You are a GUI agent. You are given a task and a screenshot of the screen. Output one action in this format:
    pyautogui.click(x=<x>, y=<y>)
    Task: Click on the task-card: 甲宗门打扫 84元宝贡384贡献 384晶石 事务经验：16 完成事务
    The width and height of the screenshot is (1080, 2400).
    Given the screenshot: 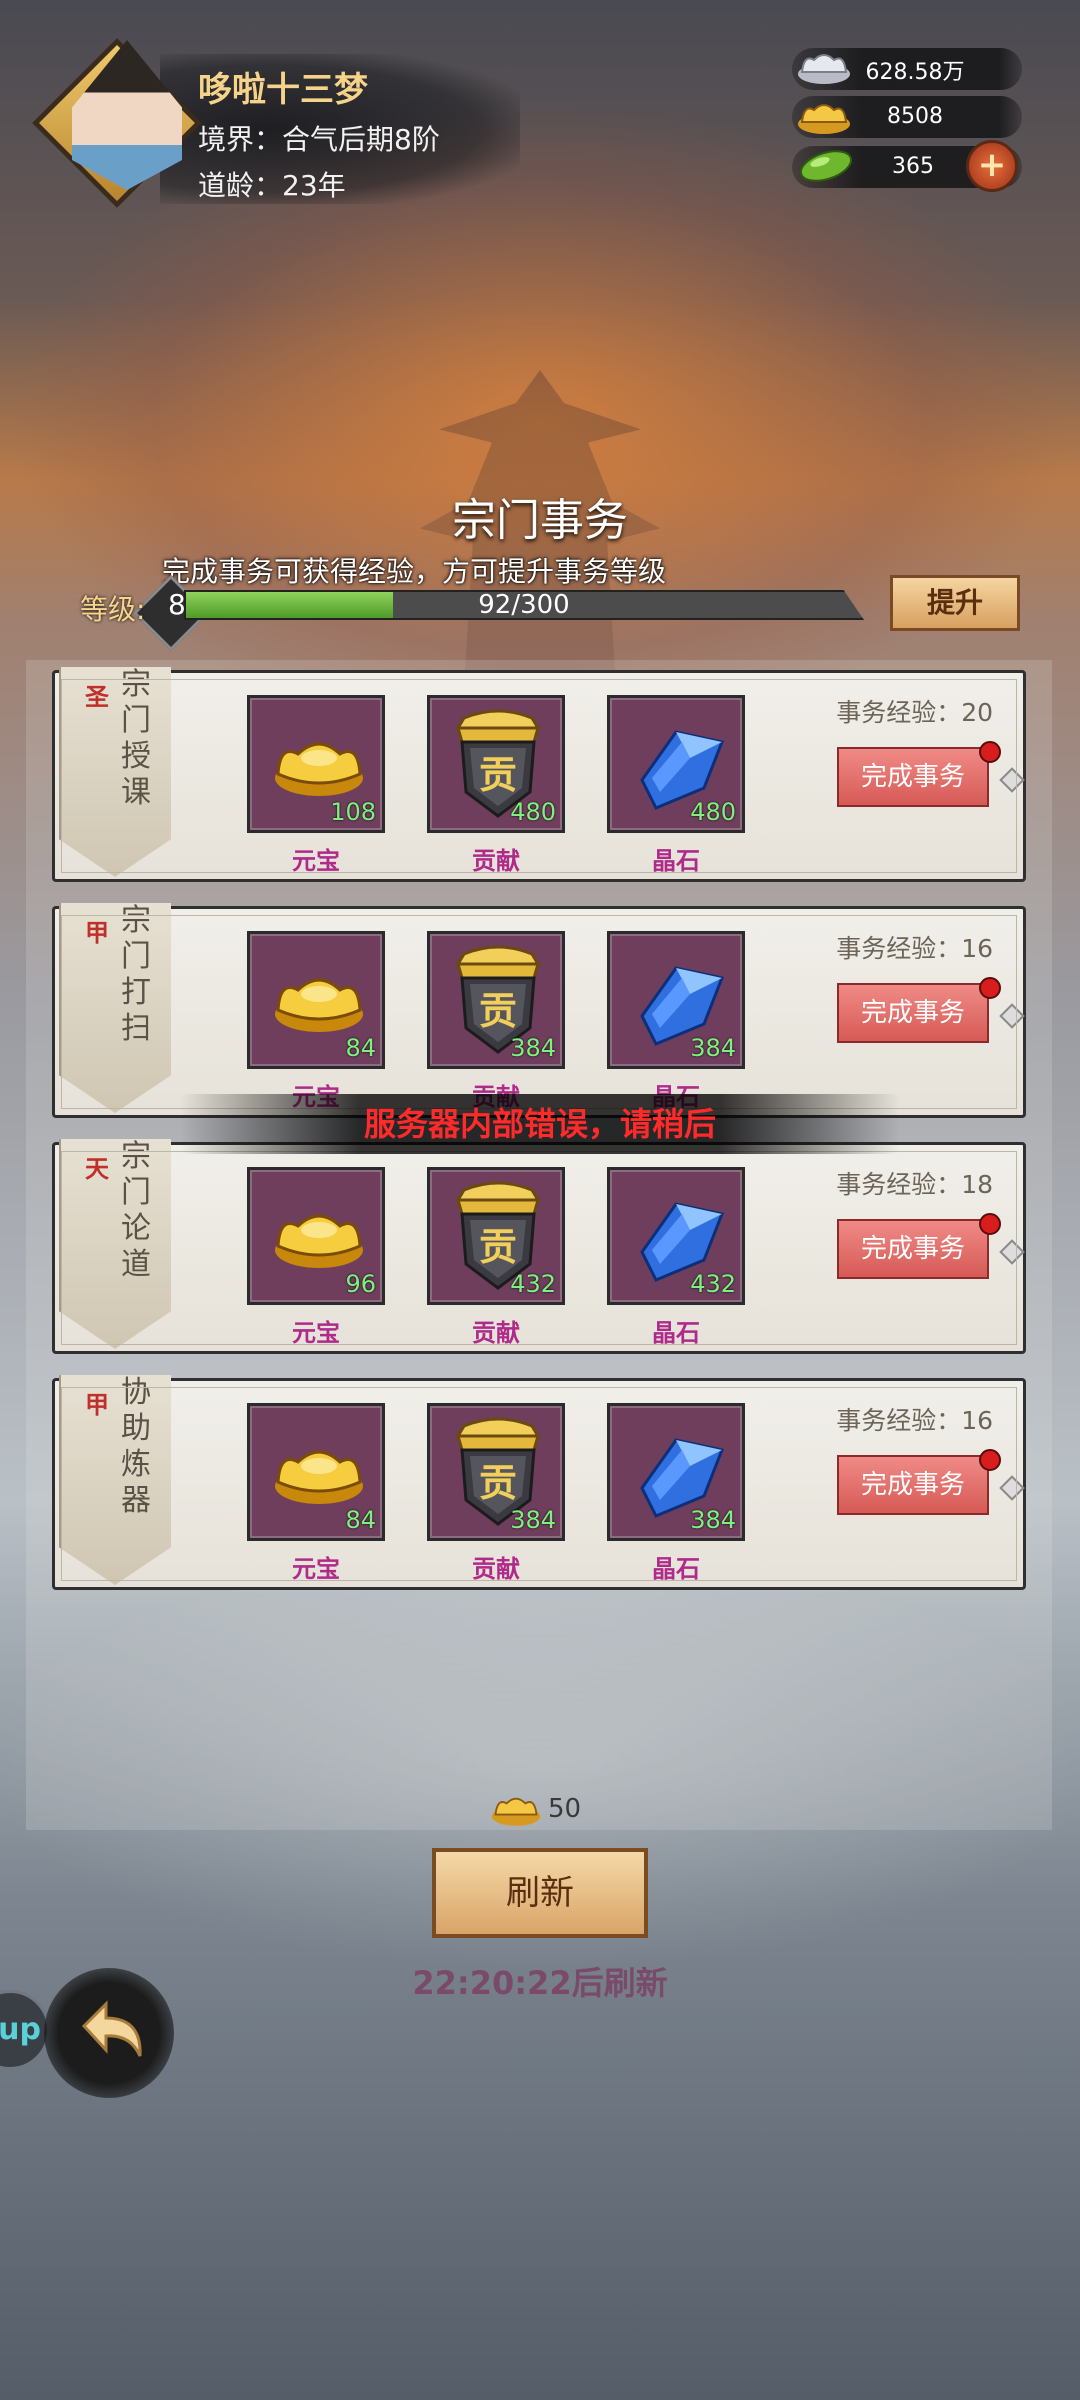 What is the action you would take?
    pyautogui.click(x=539, y=1010)
    